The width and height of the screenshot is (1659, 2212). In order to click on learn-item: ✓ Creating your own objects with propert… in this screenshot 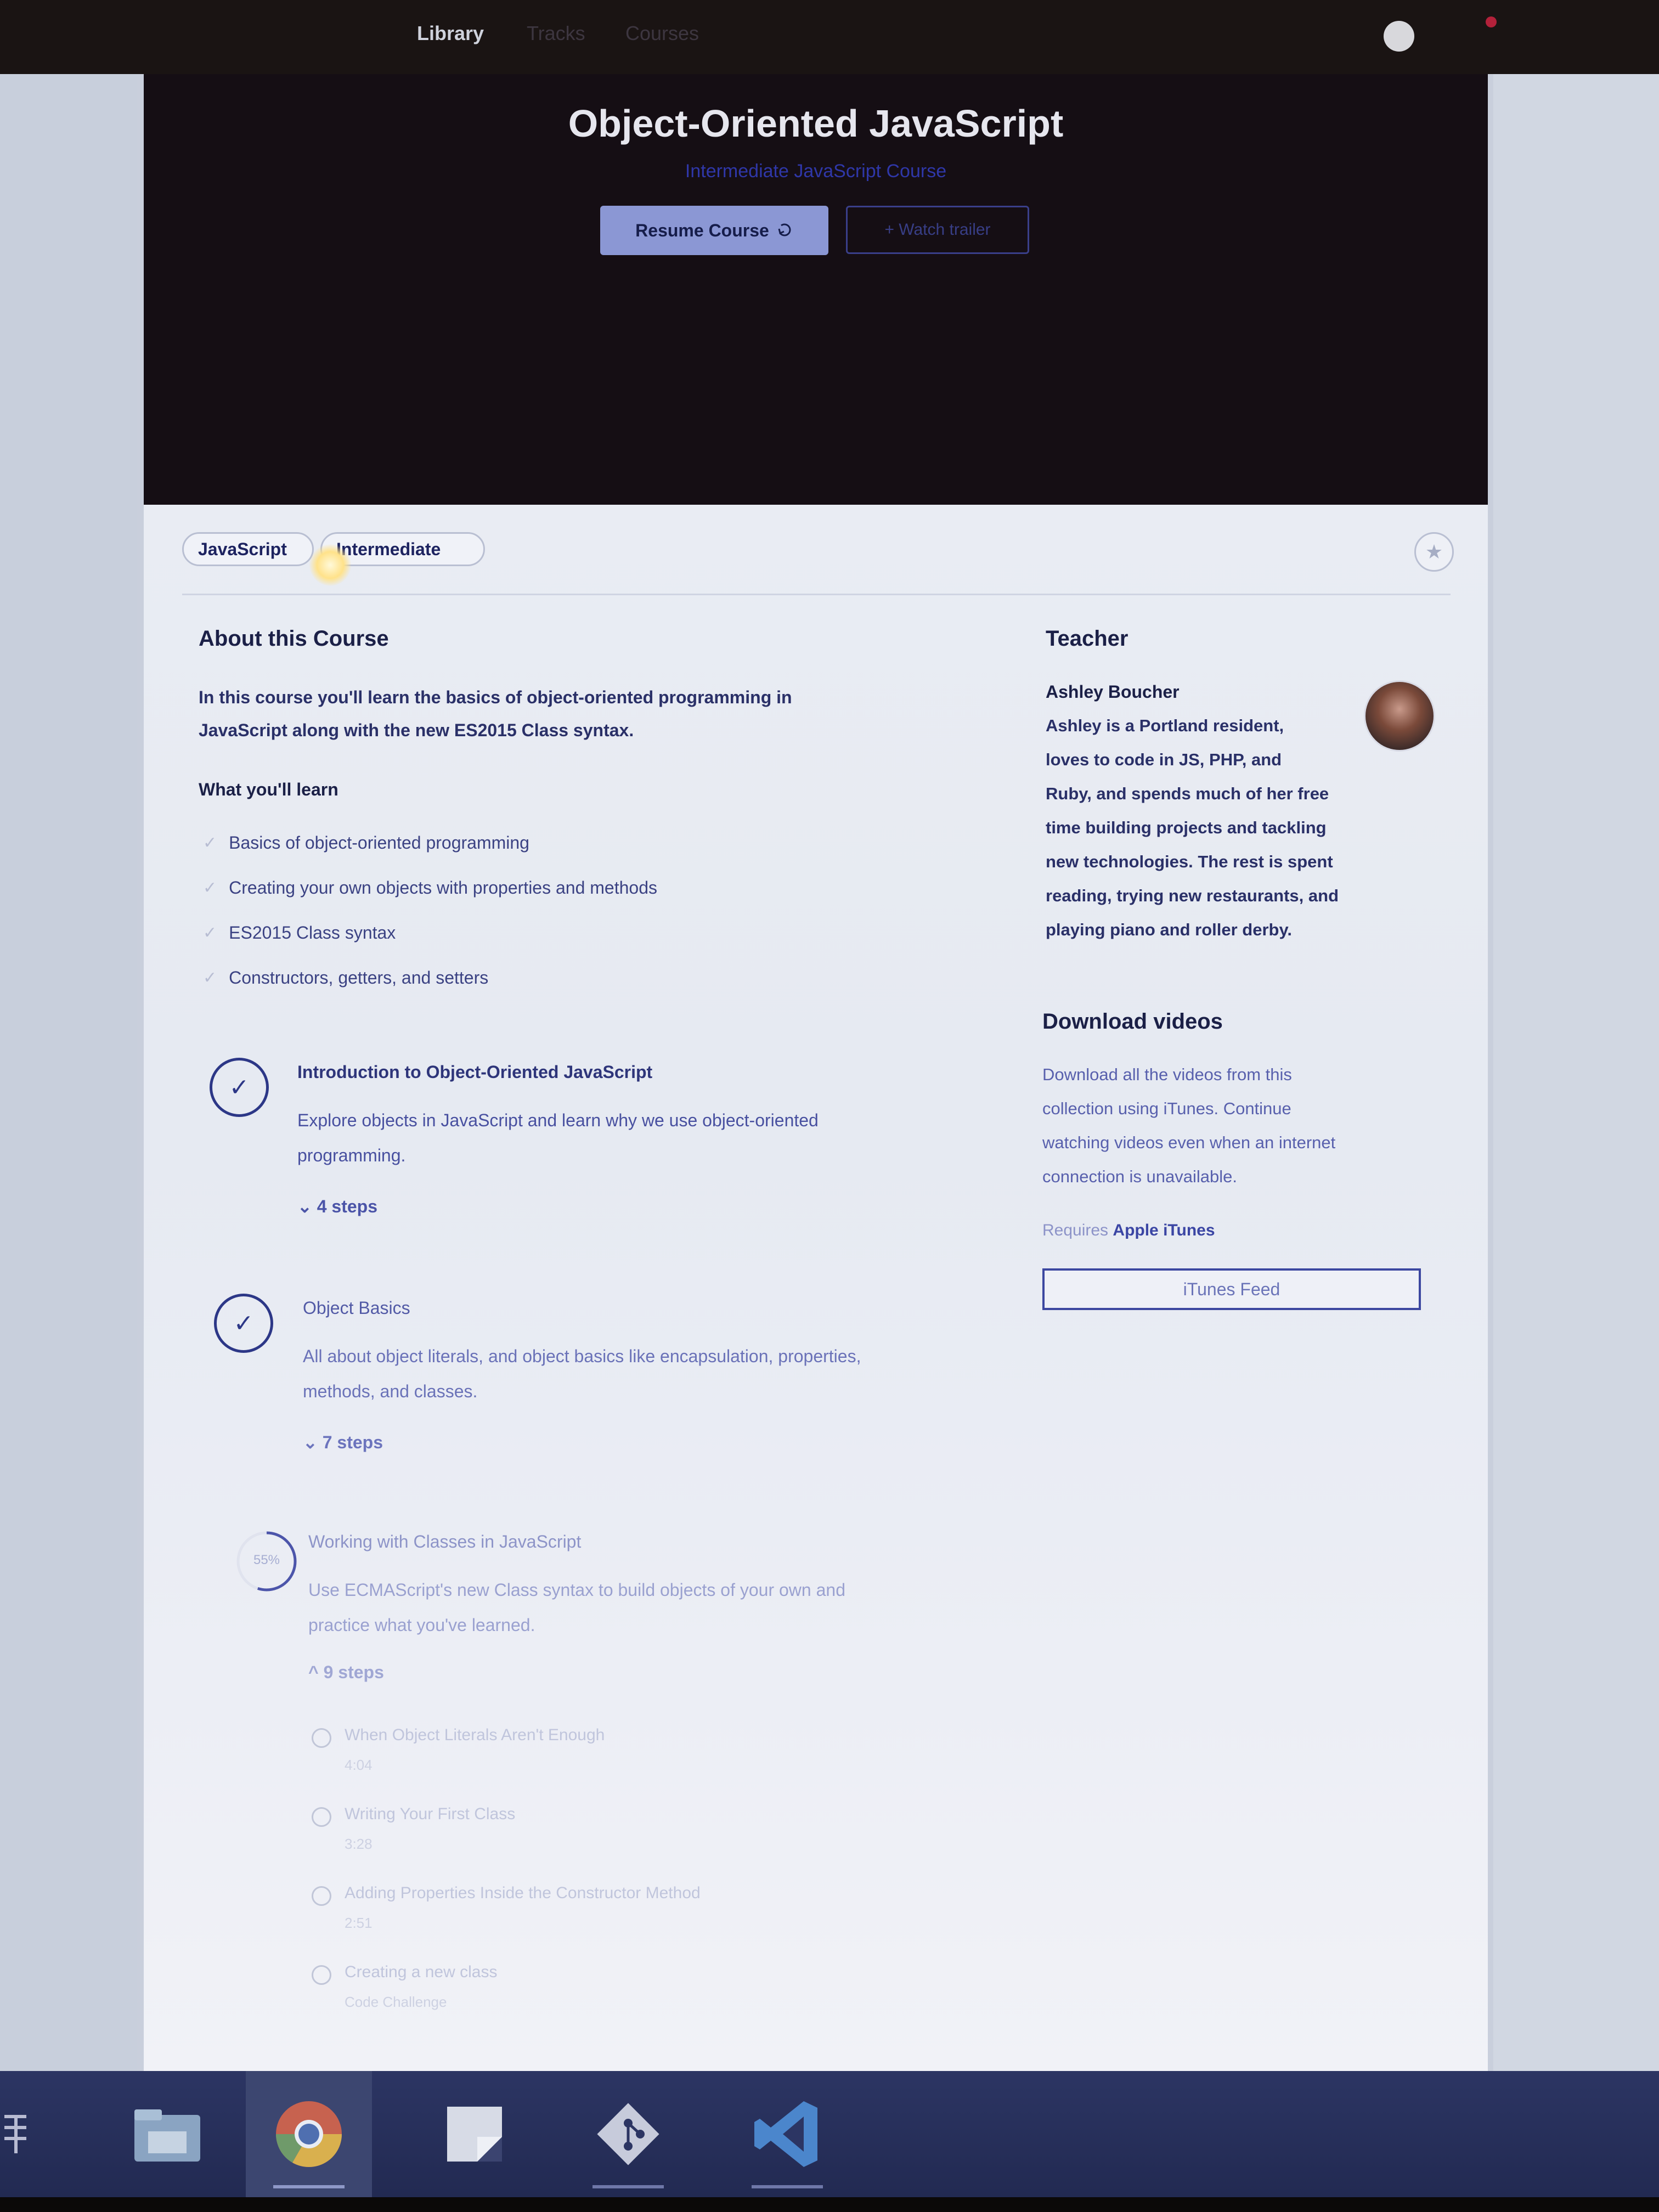, I will do `click(430, 888)`.